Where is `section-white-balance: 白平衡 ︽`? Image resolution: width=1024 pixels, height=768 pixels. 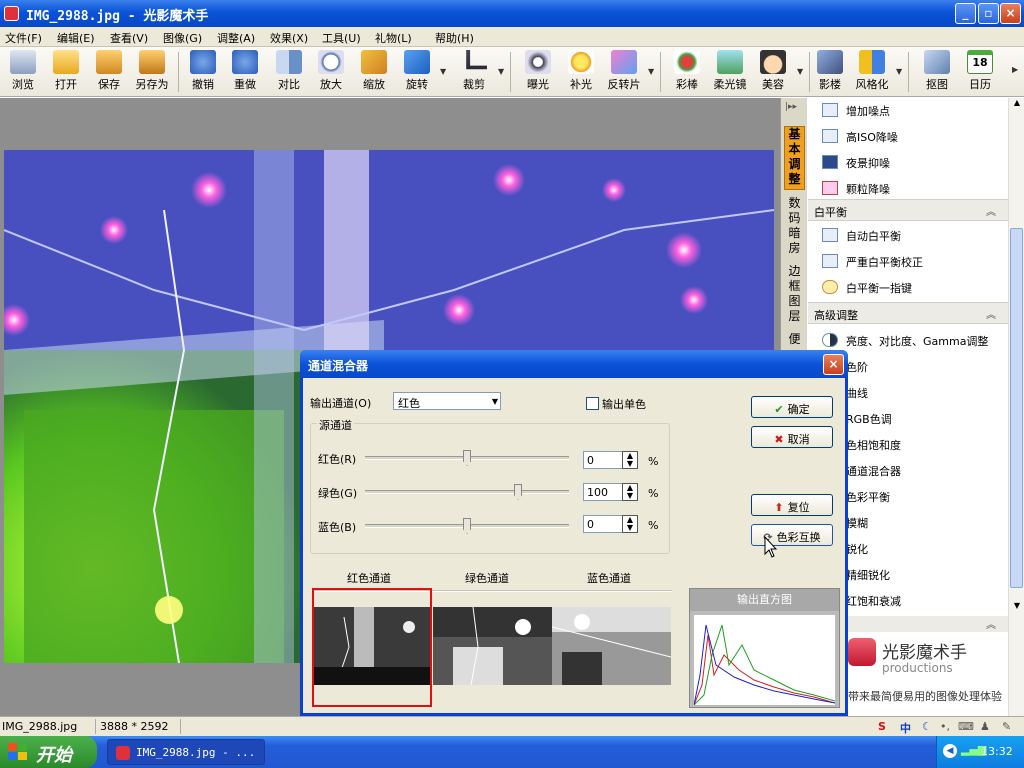
section-white-balance: 白平衡 ︽ is located at coordinates (908, 210).